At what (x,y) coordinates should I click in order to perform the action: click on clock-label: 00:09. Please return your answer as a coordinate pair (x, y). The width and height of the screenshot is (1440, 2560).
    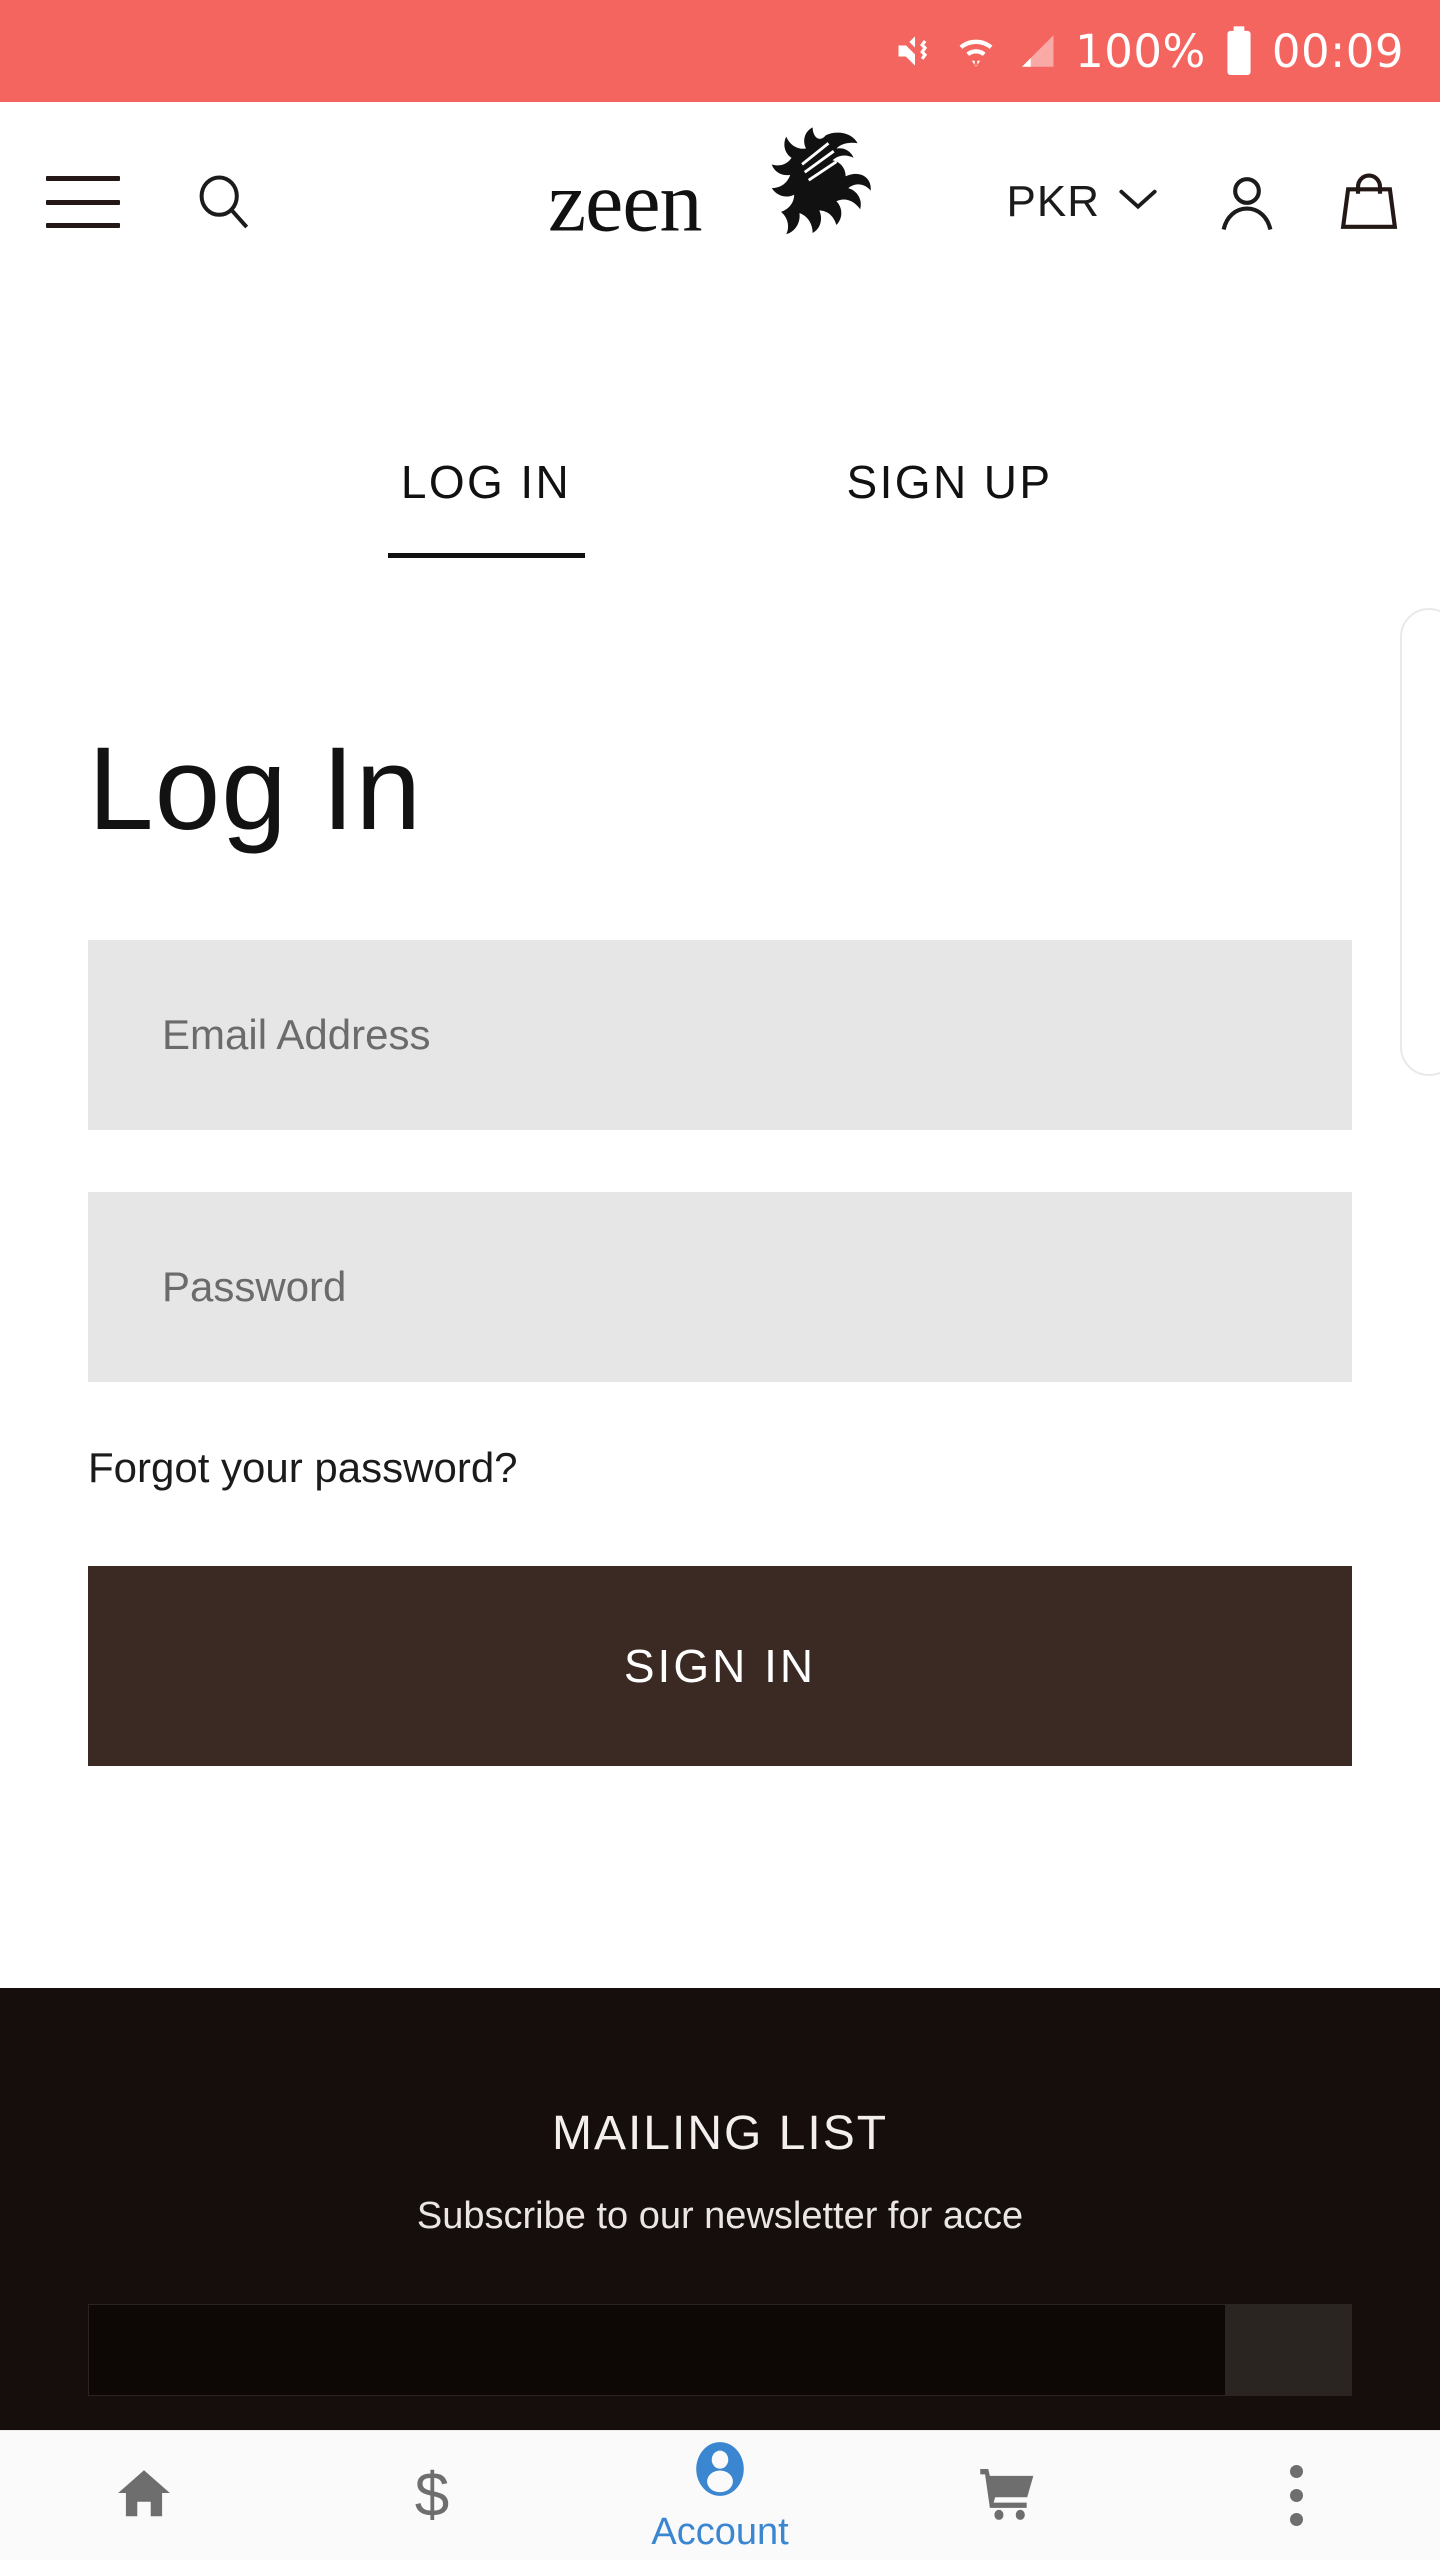
    Looking at the image, I should click on (1337, 51).